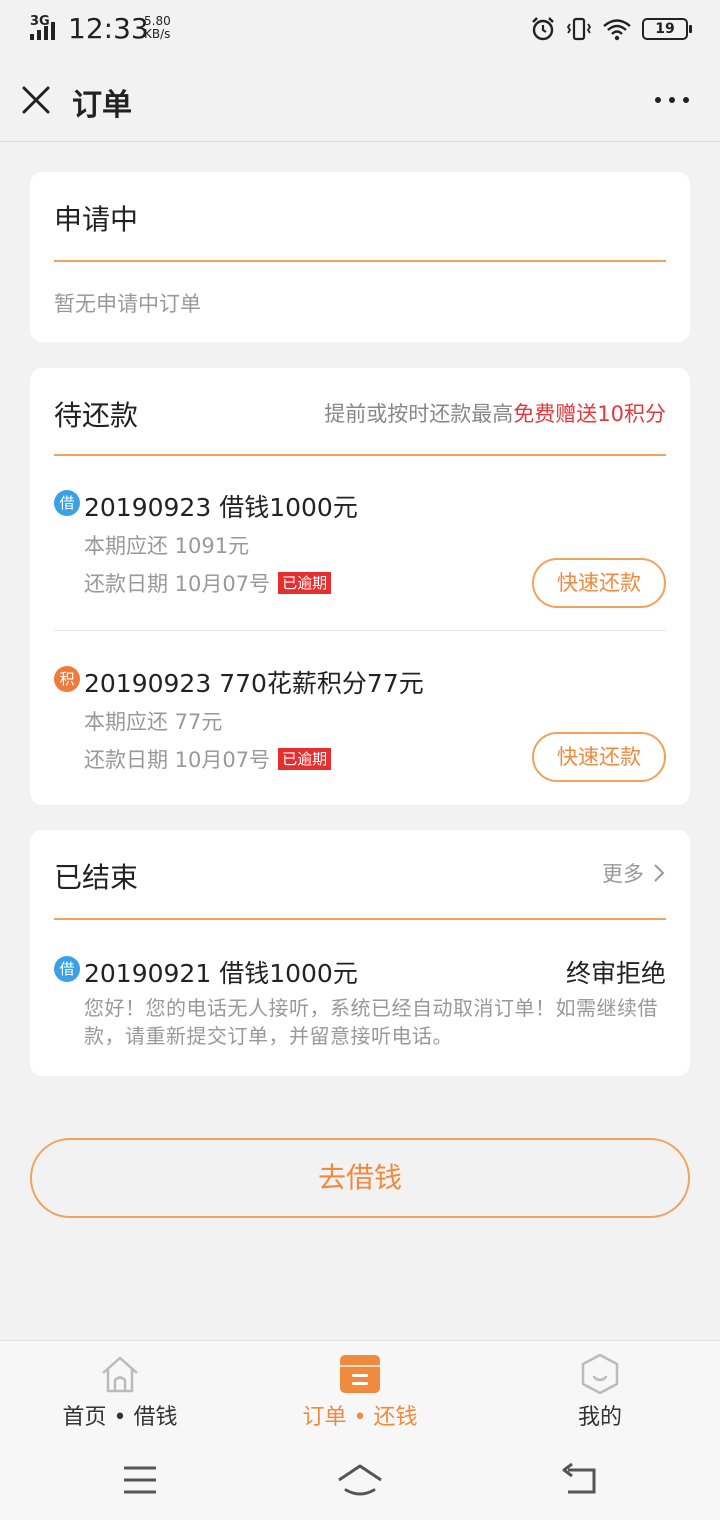 The height and width of the screenshot is (1520, 720). I want to click on pending-note-highlight: 免费赠送10积分, so click(589, 414).